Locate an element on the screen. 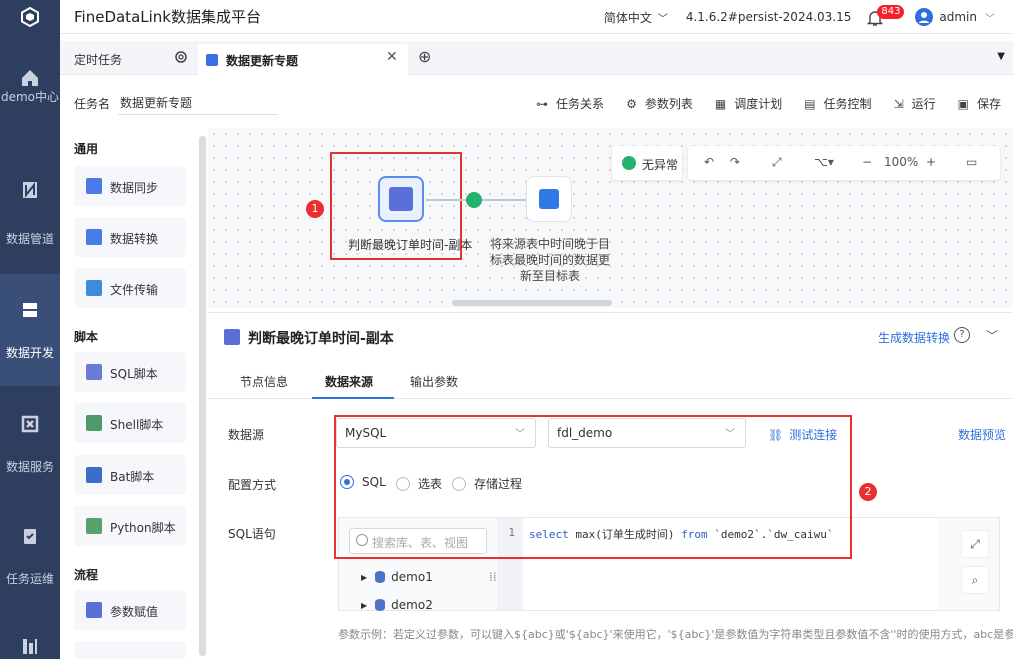 The image size is (1013, 659). button-label: 调度计划 is located at coordinates (758, 104).